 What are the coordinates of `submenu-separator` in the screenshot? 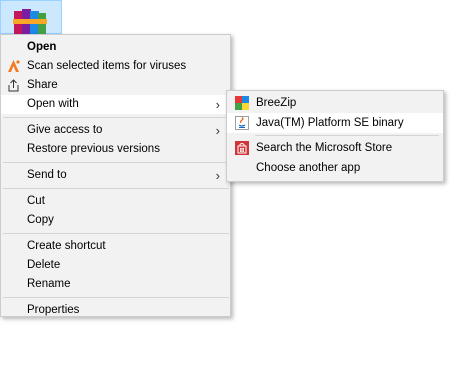 It's located at (347, 135).